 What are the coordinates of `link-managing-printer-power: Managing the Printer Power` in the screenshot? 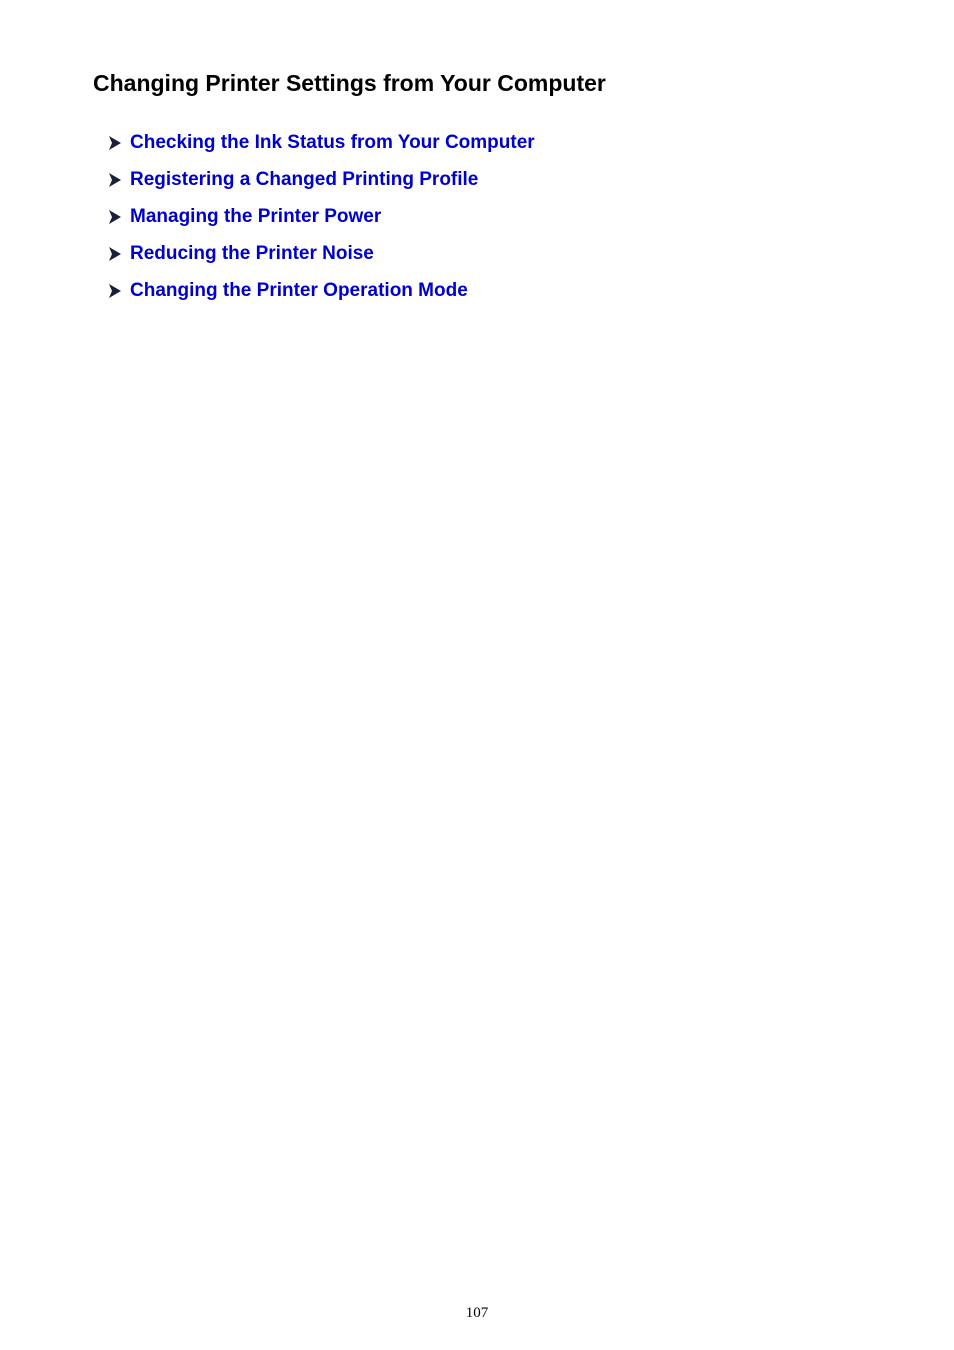 It's located at (255, 217).